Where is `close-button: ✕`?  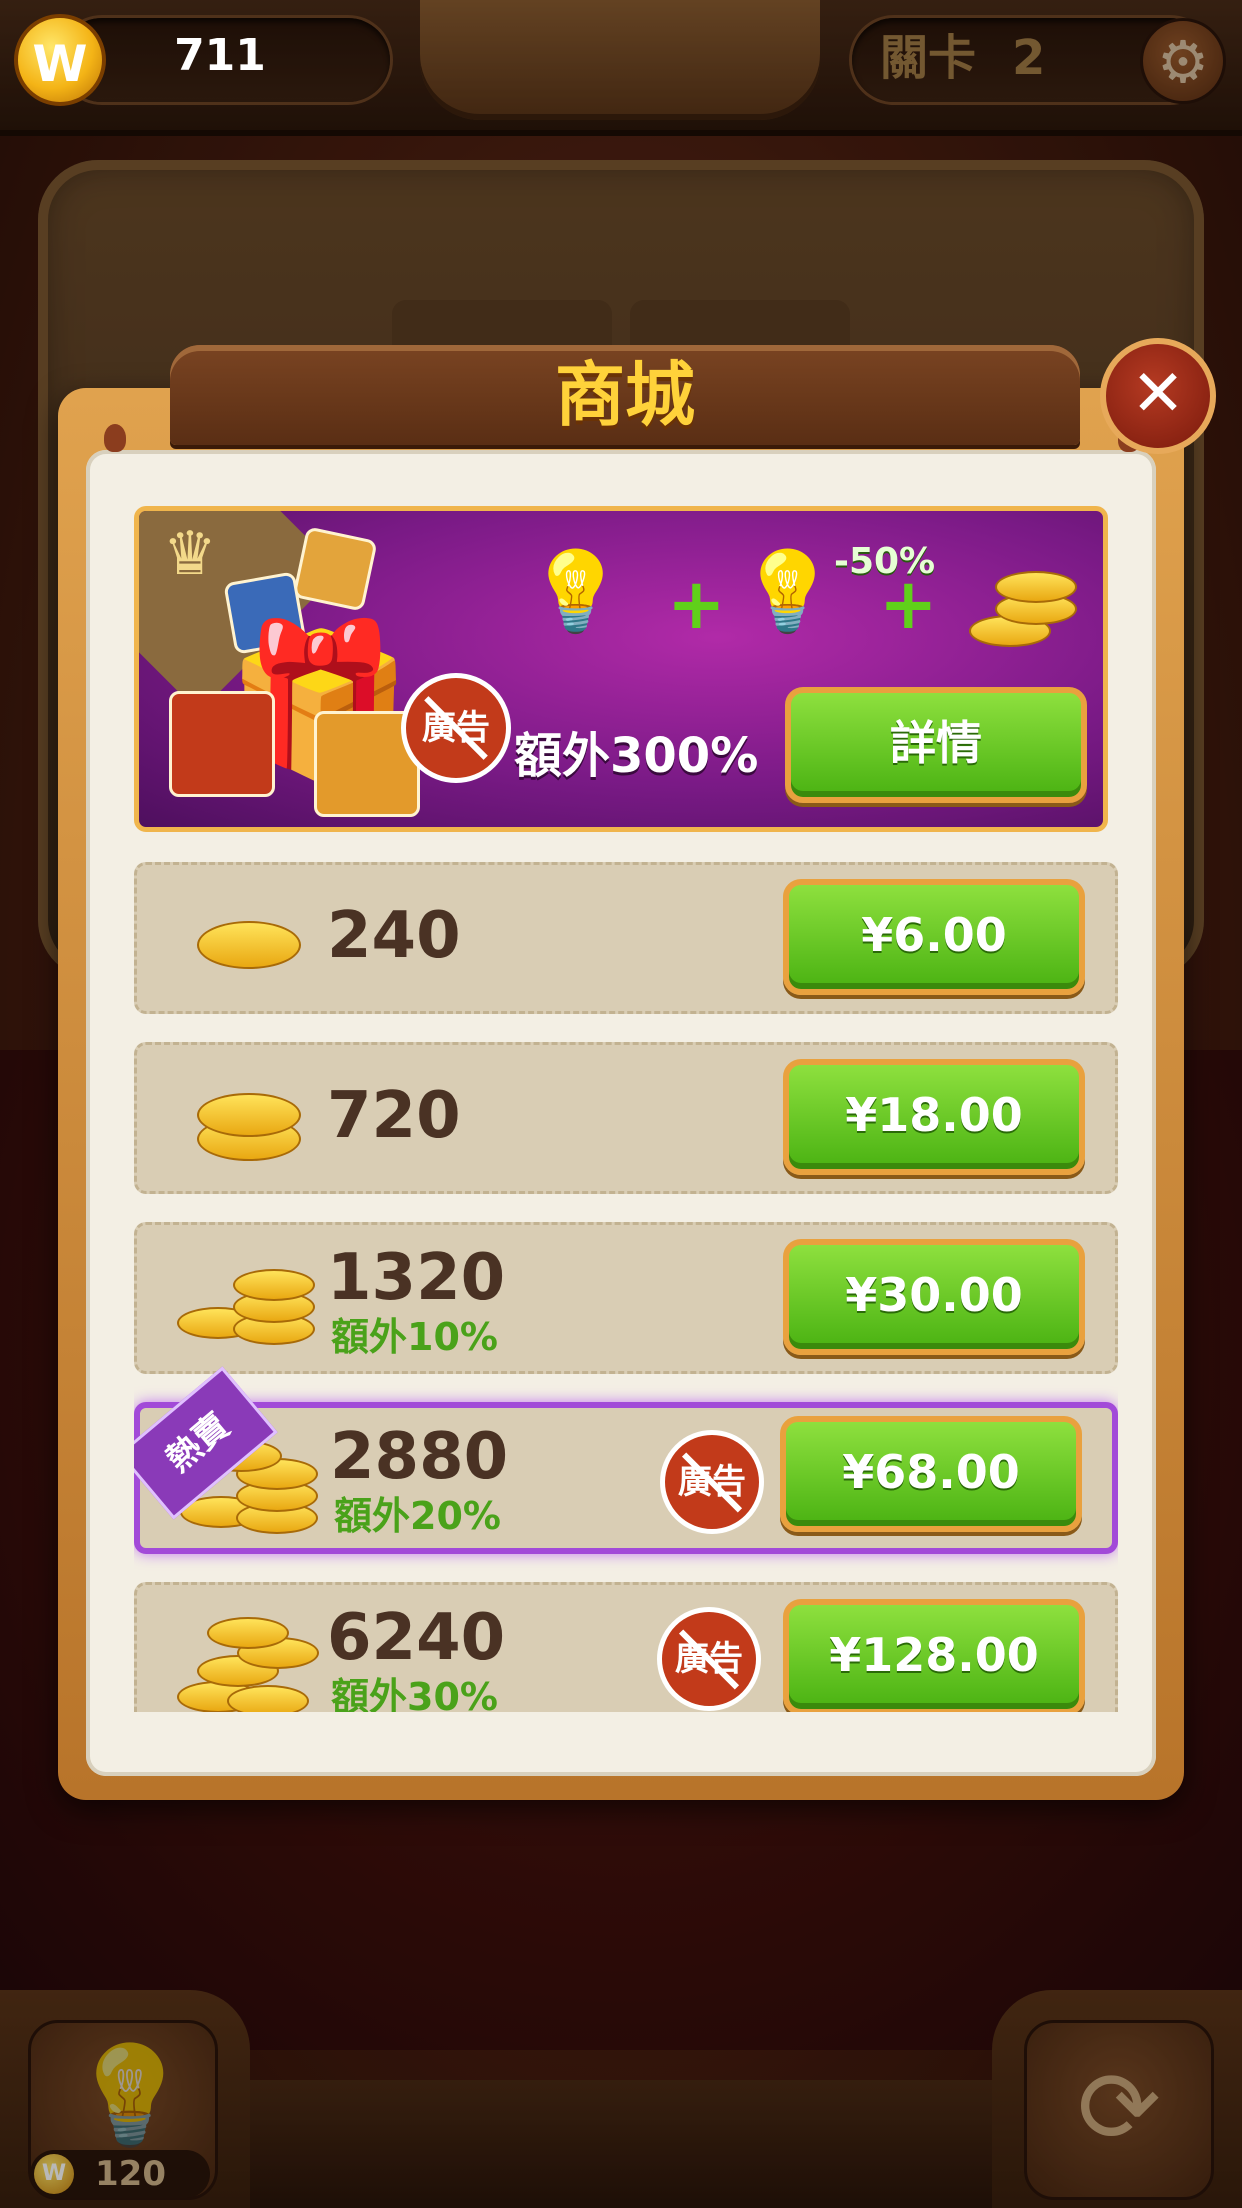 close-button: ✕ is located at coordinates (1158, 396).